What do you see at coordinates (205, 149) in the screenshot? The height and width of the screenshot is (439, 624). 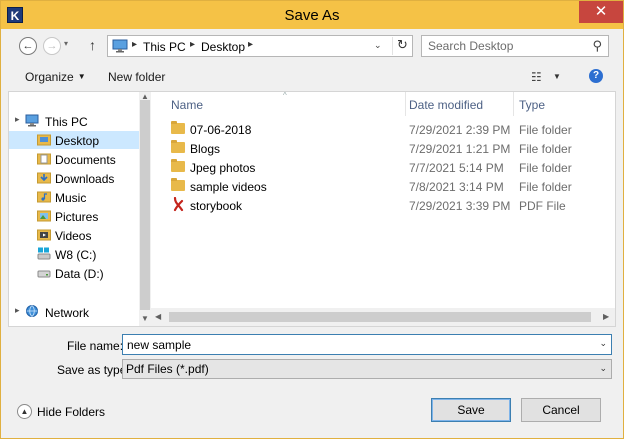 I see `file-name: Blogs` at bounding box center [205, 149].